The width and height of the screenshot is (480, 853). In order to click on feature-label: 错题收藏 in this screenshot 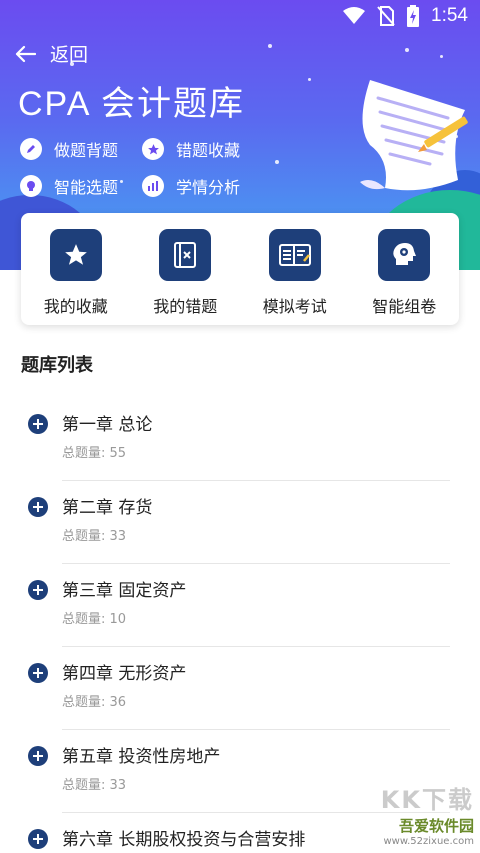, I will do `click(208, 150)`.